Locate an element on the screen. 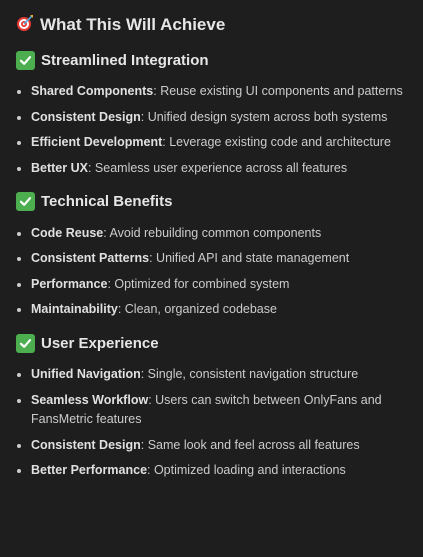 The width and height of the screenshot is (423, 557). item-description: : Optimized loading and interactions is located at coordinates (246, 470).